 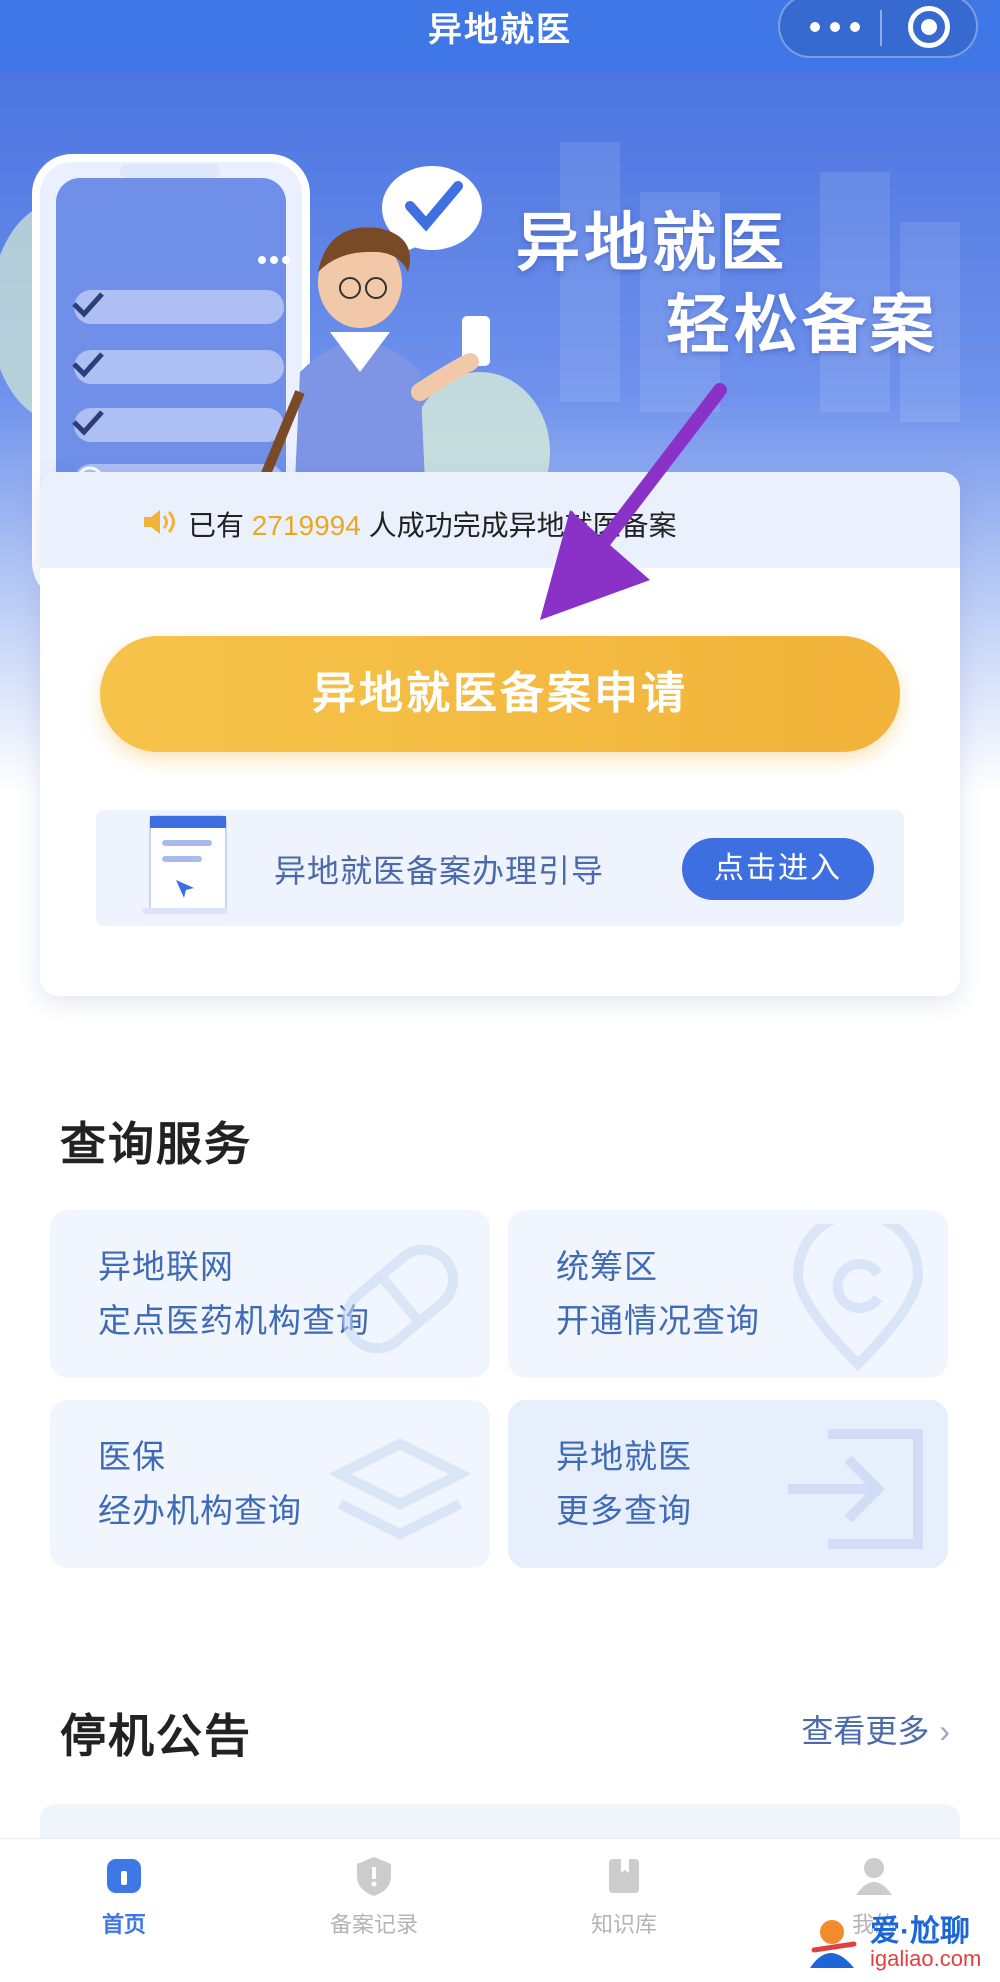 I want to click on site-watermark: 爱·尬聊 igaliao.com, so click(x=895, y=1942).